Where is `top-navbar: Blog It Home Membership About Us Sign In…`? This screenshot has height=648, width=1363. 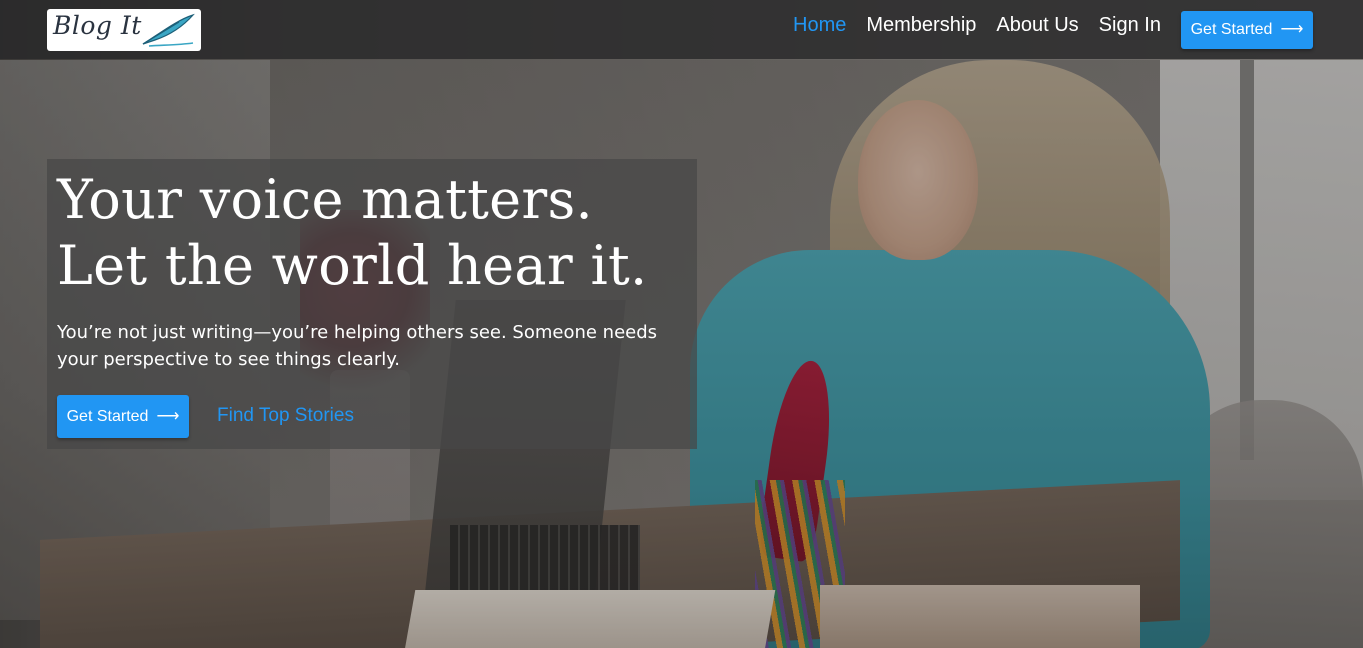 top-navbar: Blog It Home Membership About Us Sign In… is located at coordinates (681, 29).